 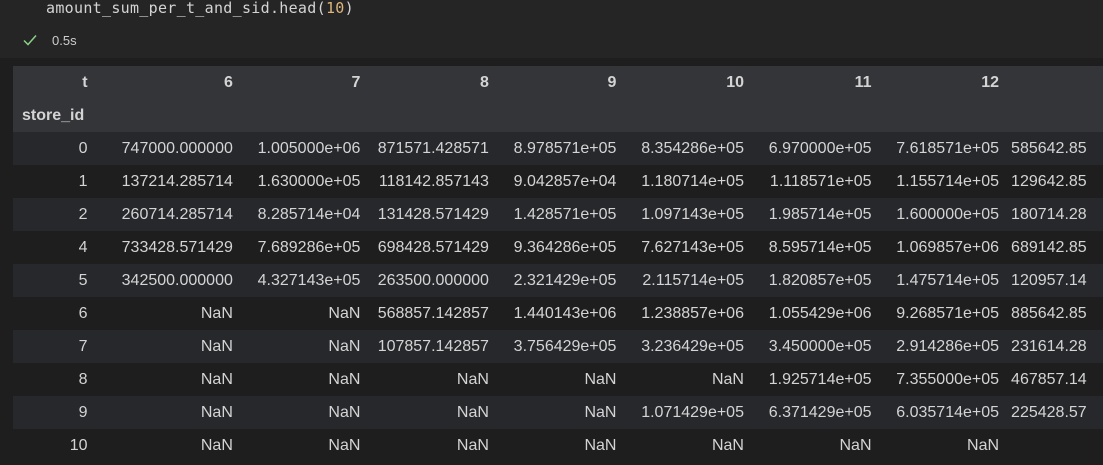 I want to click on table-cell: 131428.571429, so click(x=433, y=214).